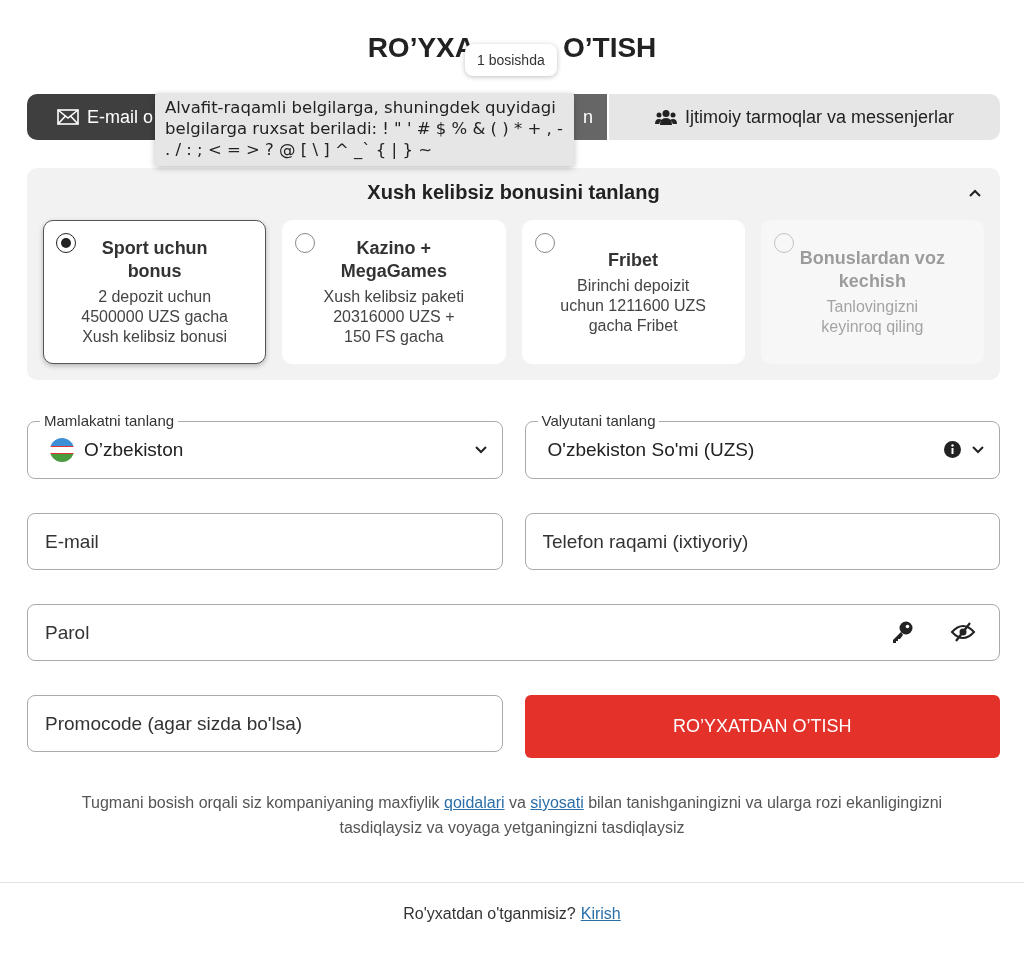 The width and height of the screenshot is (1024, 957). I want to click on chevron-icon, so click(975, 193).